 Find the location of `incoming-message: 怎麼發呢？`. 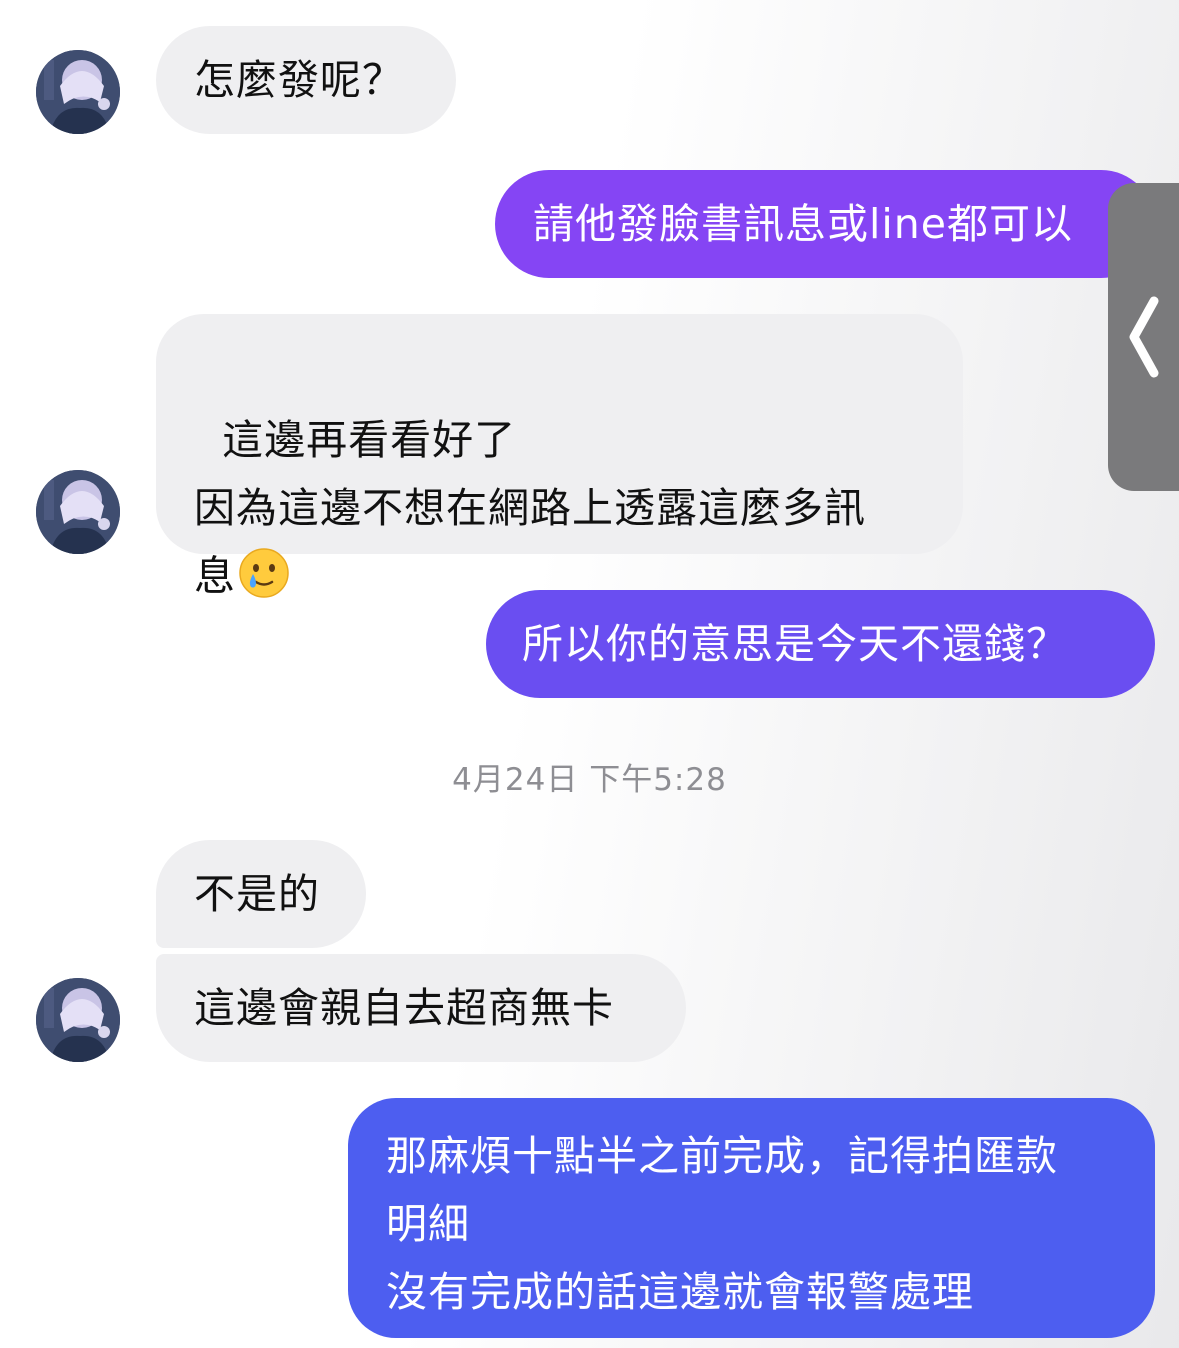

incoming-message: 怎麼發呢？ is located at coordinates (306, 80).